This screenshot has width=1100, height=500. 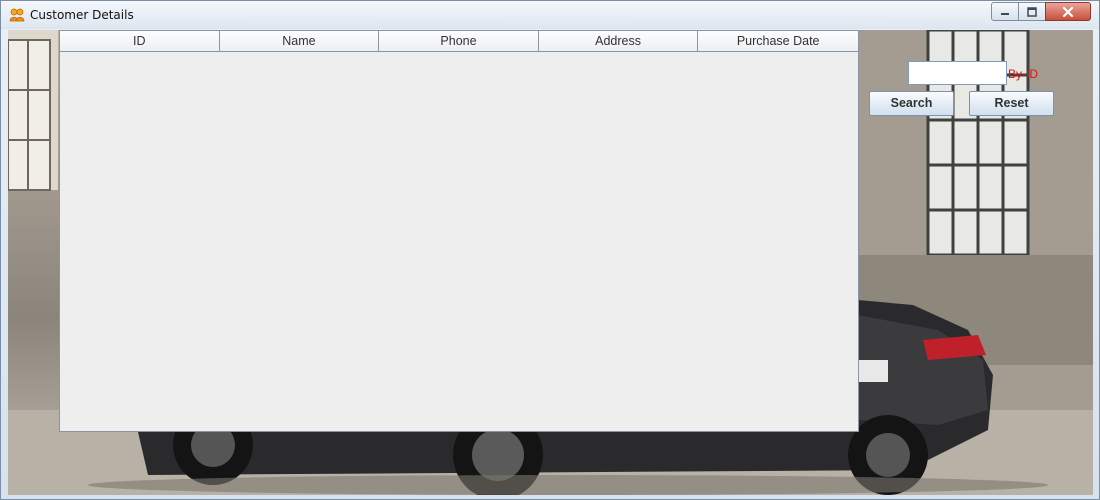 I want to click on column-header-name: Name, so click(x=300, y=41).